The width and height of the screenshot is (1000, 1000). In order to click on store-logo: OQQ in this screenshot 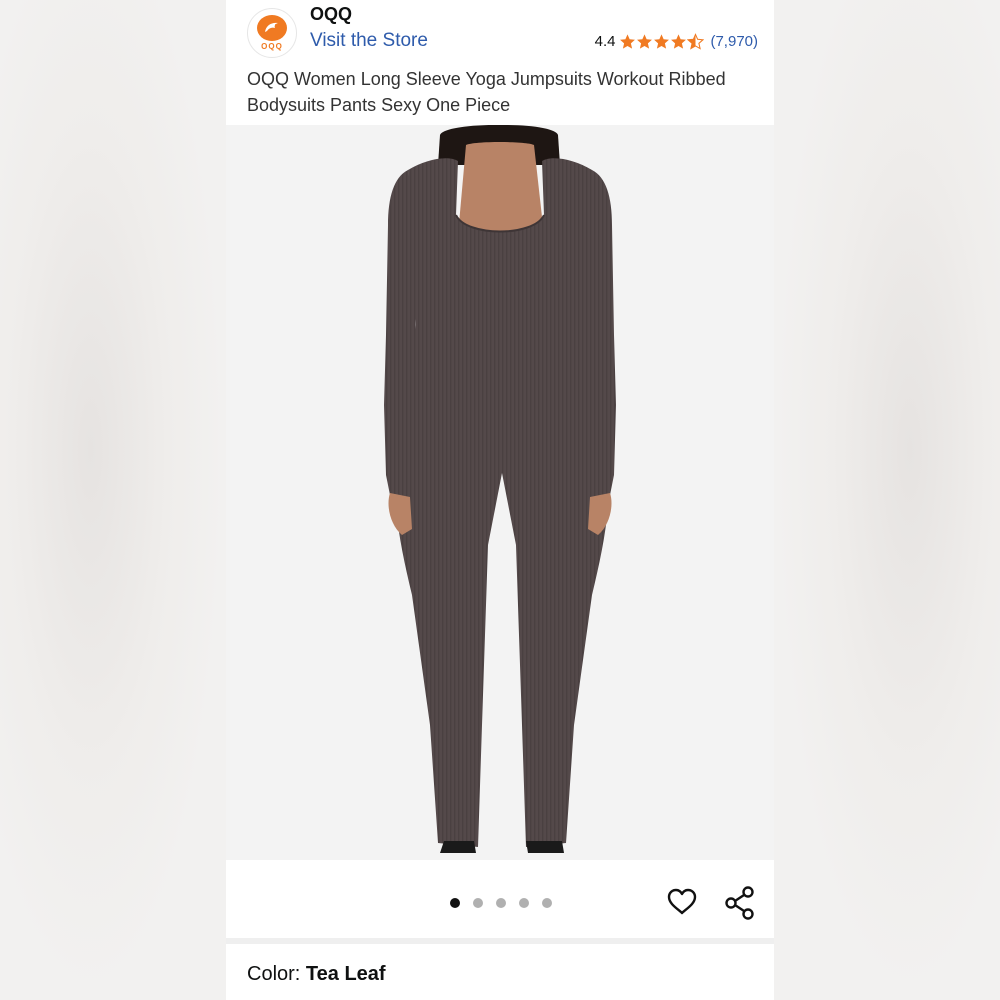, I will do `click(272, 33)`.